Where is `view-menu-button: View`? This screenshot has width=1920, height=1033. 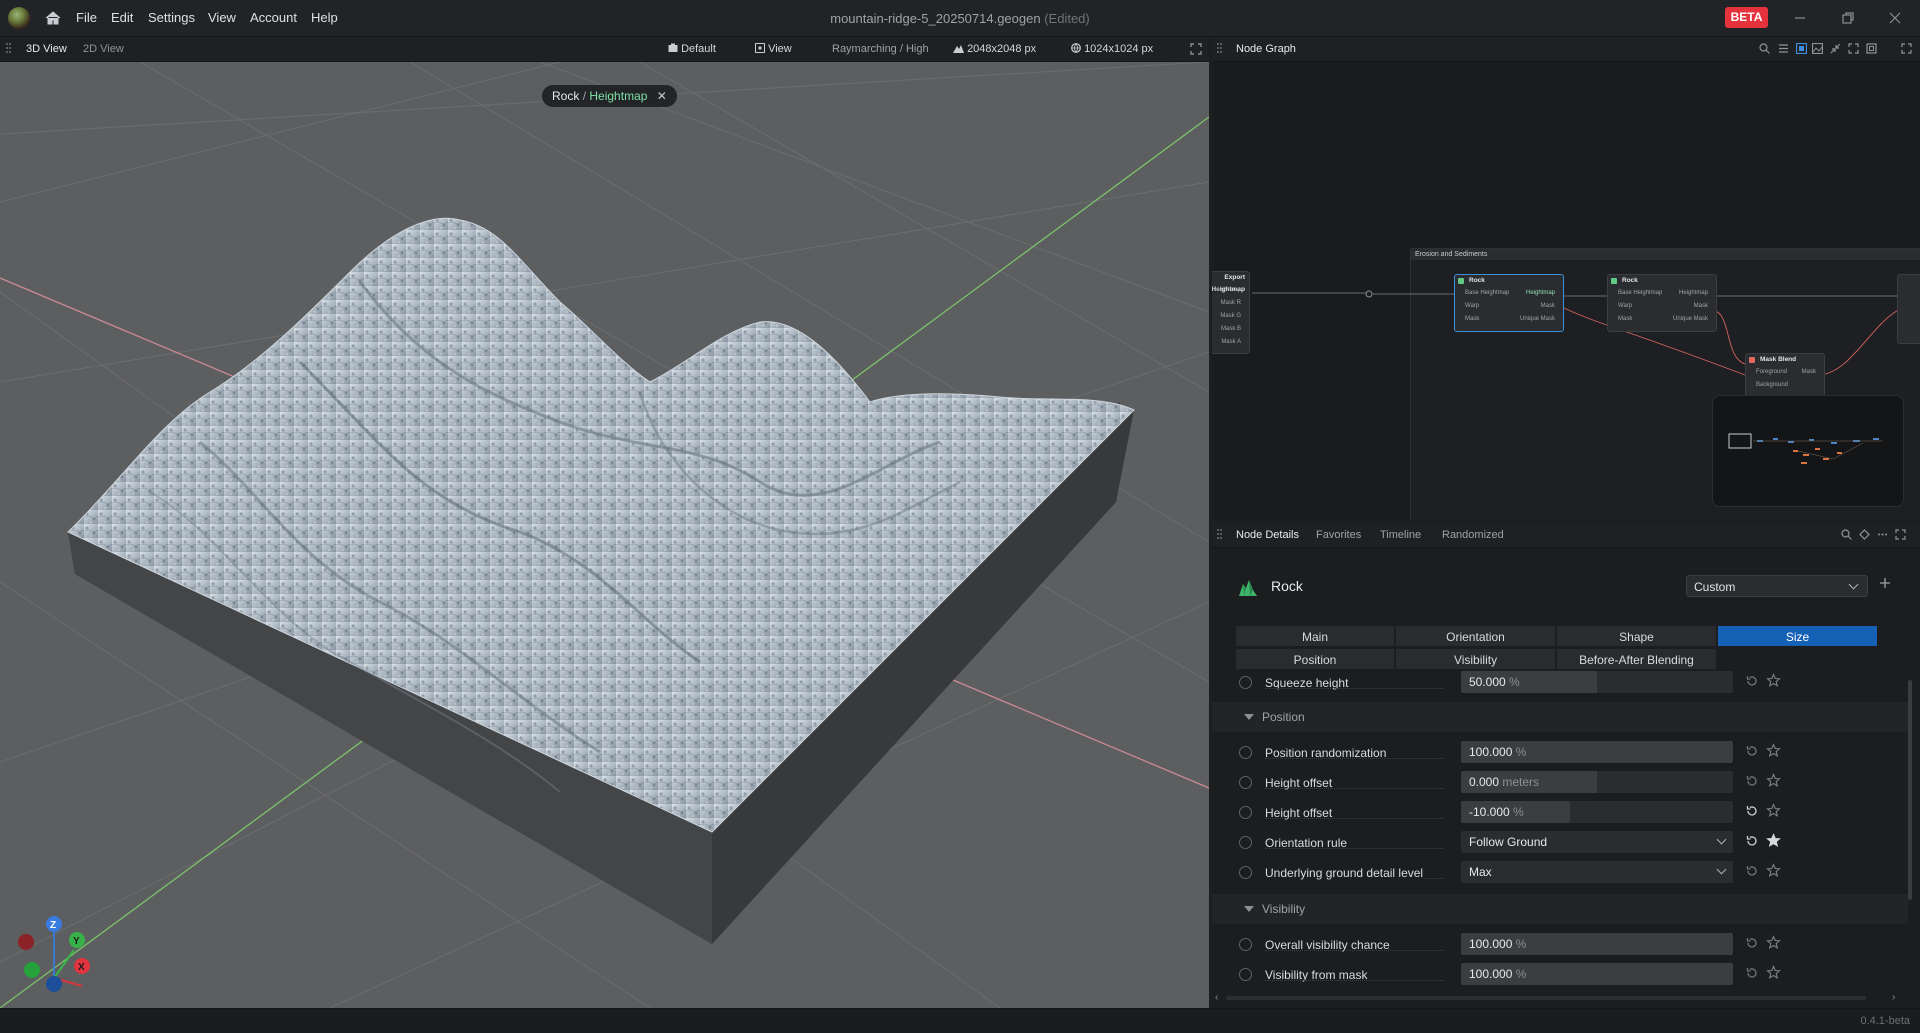
view-menu-button: View is located at coordinates (773, 49).